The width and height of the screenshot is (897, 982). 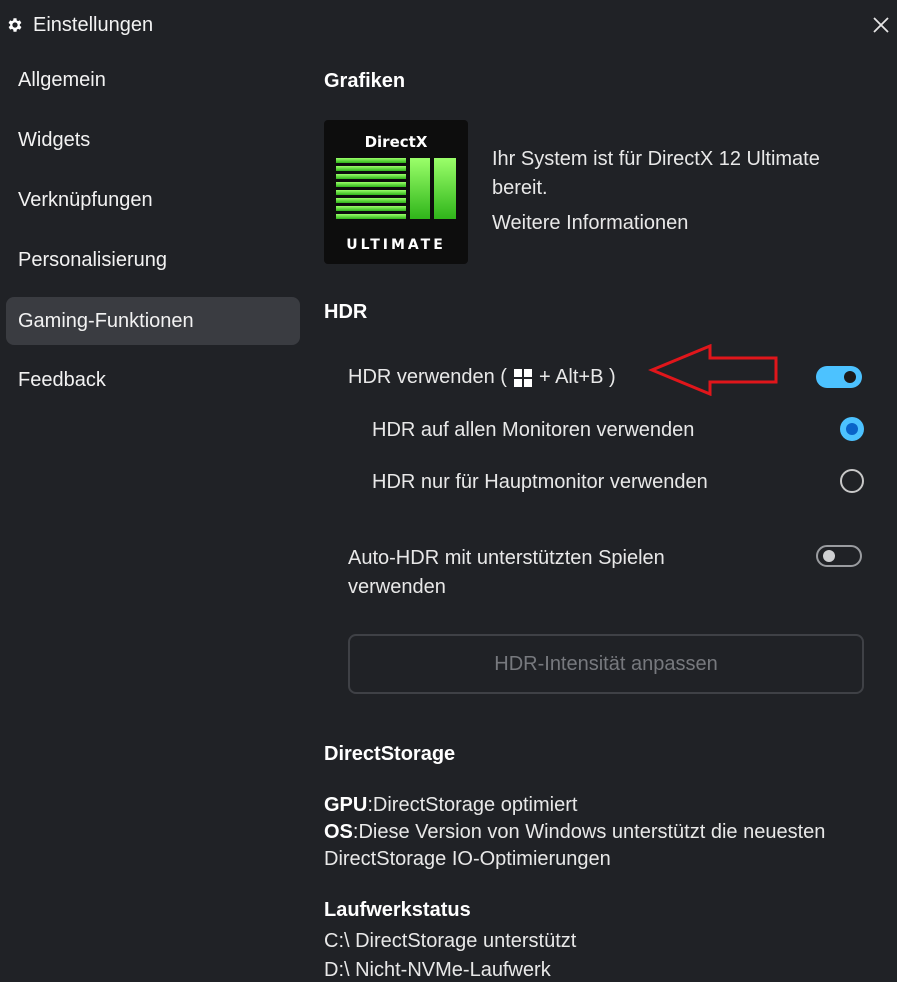 What do you see at coordinates (839, 377) in the screenshot?
I see `hdr-toggle` at bounding box center [839, 377].